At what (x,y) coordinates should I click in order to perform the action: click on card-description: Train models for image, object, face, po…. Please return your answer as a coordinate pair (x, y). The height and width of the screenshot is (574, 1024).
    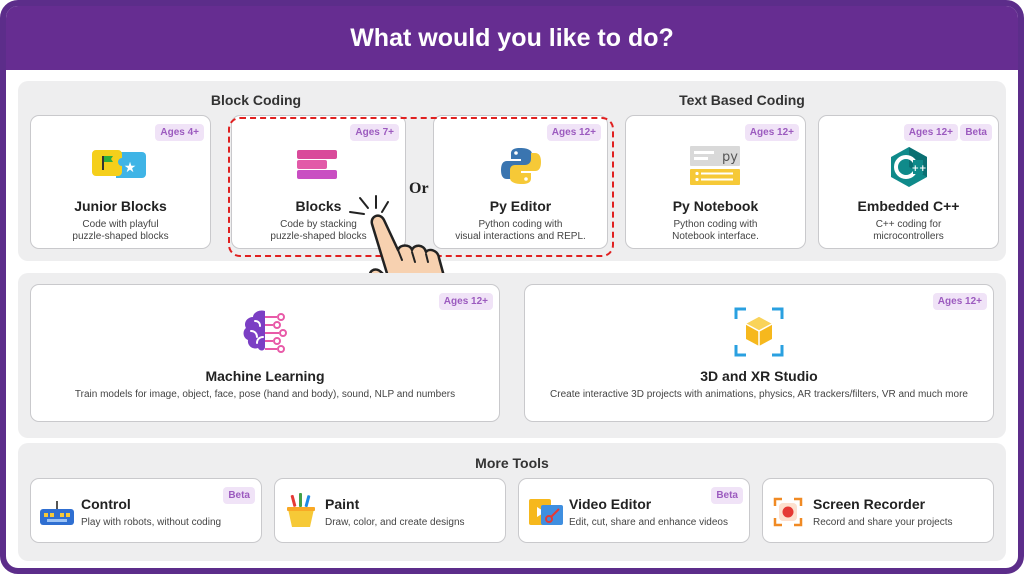
    Looking at the image, I should click on (265, 394).